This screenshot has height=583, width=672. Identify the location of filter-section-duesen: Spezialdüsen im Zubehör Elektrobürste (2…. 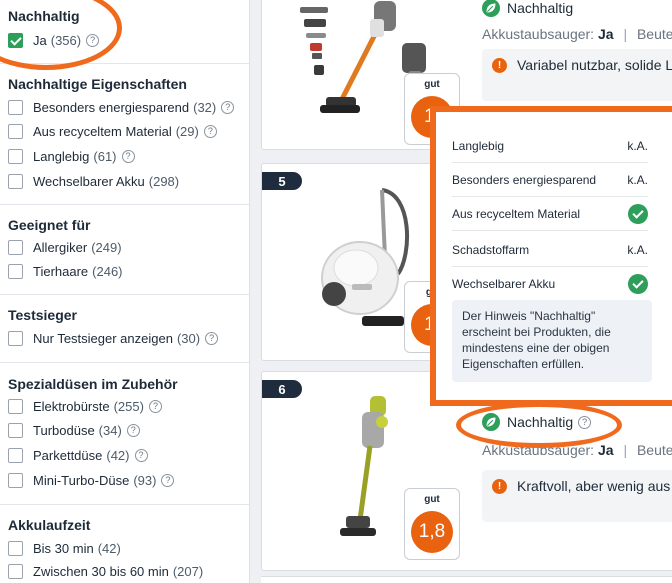
(124, 434).